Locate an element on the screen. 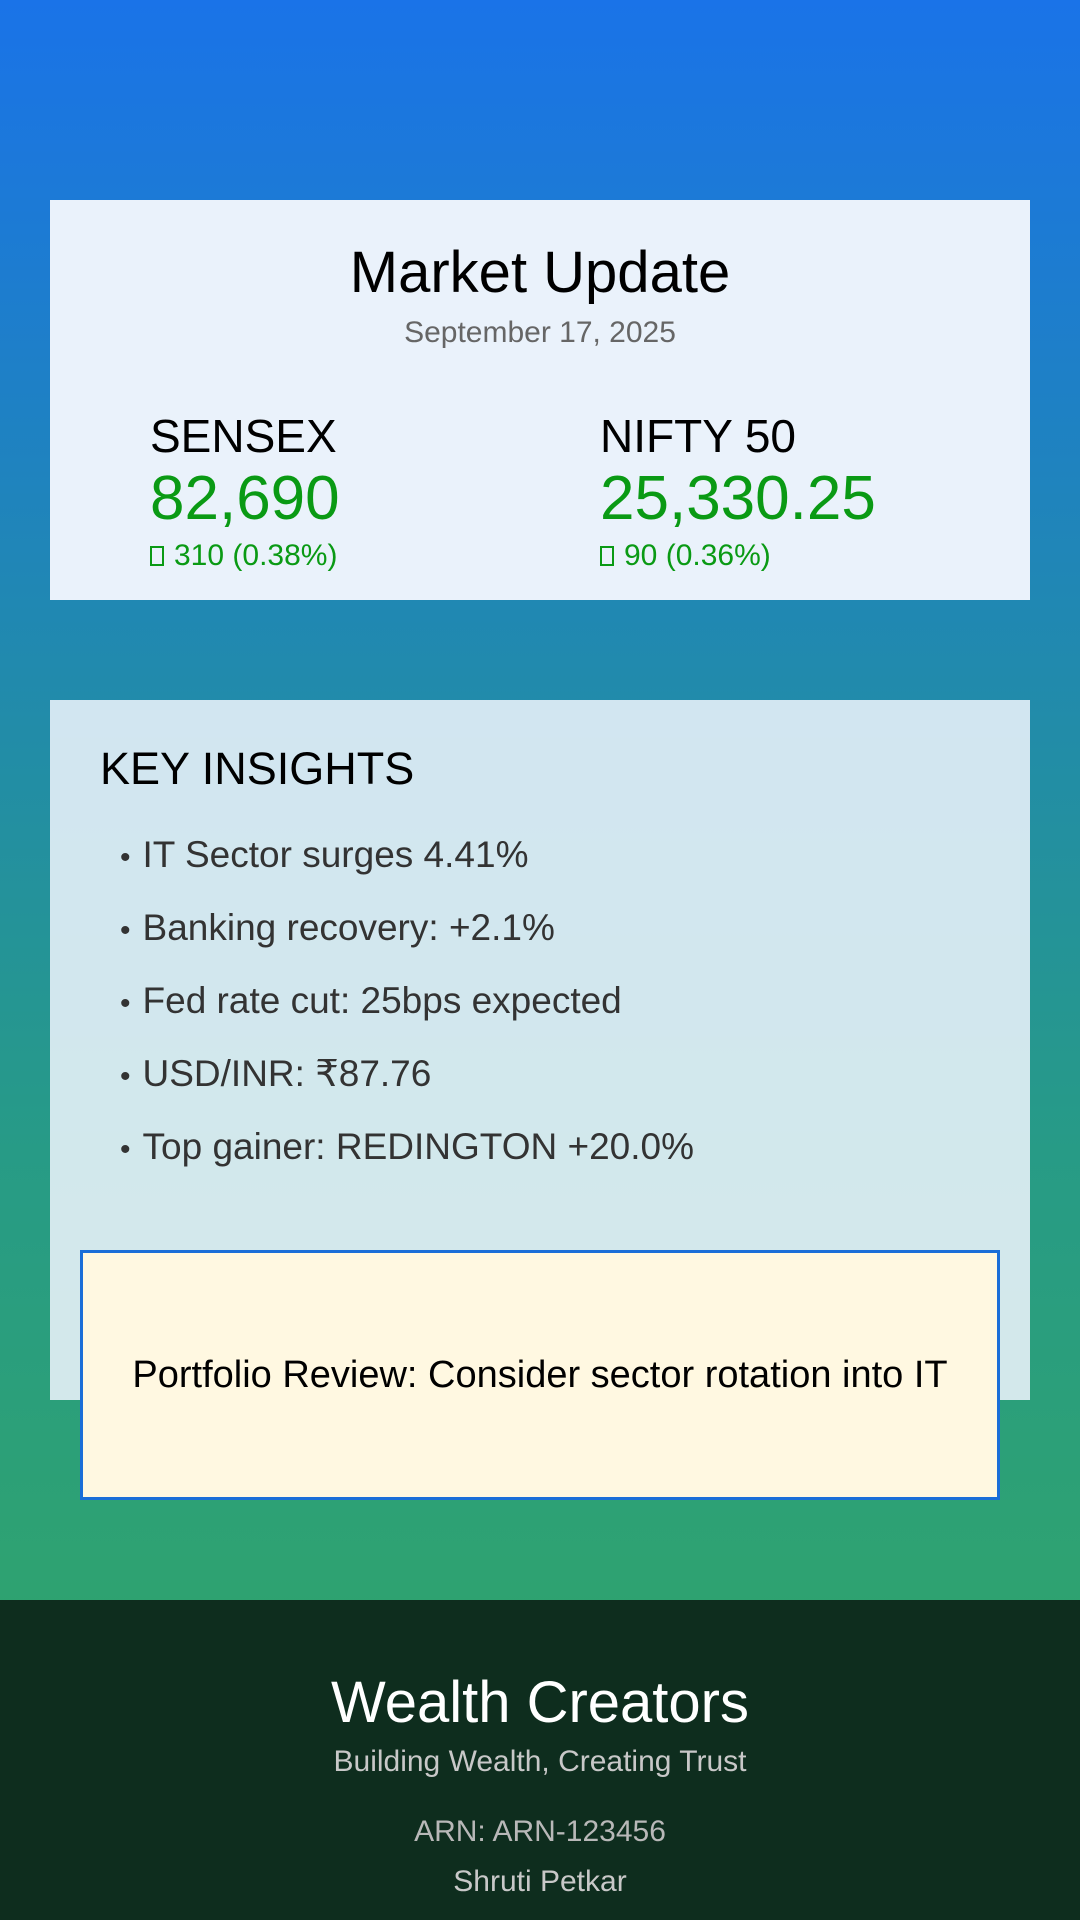  index-change: 90 (0.36%) is located at coordinates (738, 556).